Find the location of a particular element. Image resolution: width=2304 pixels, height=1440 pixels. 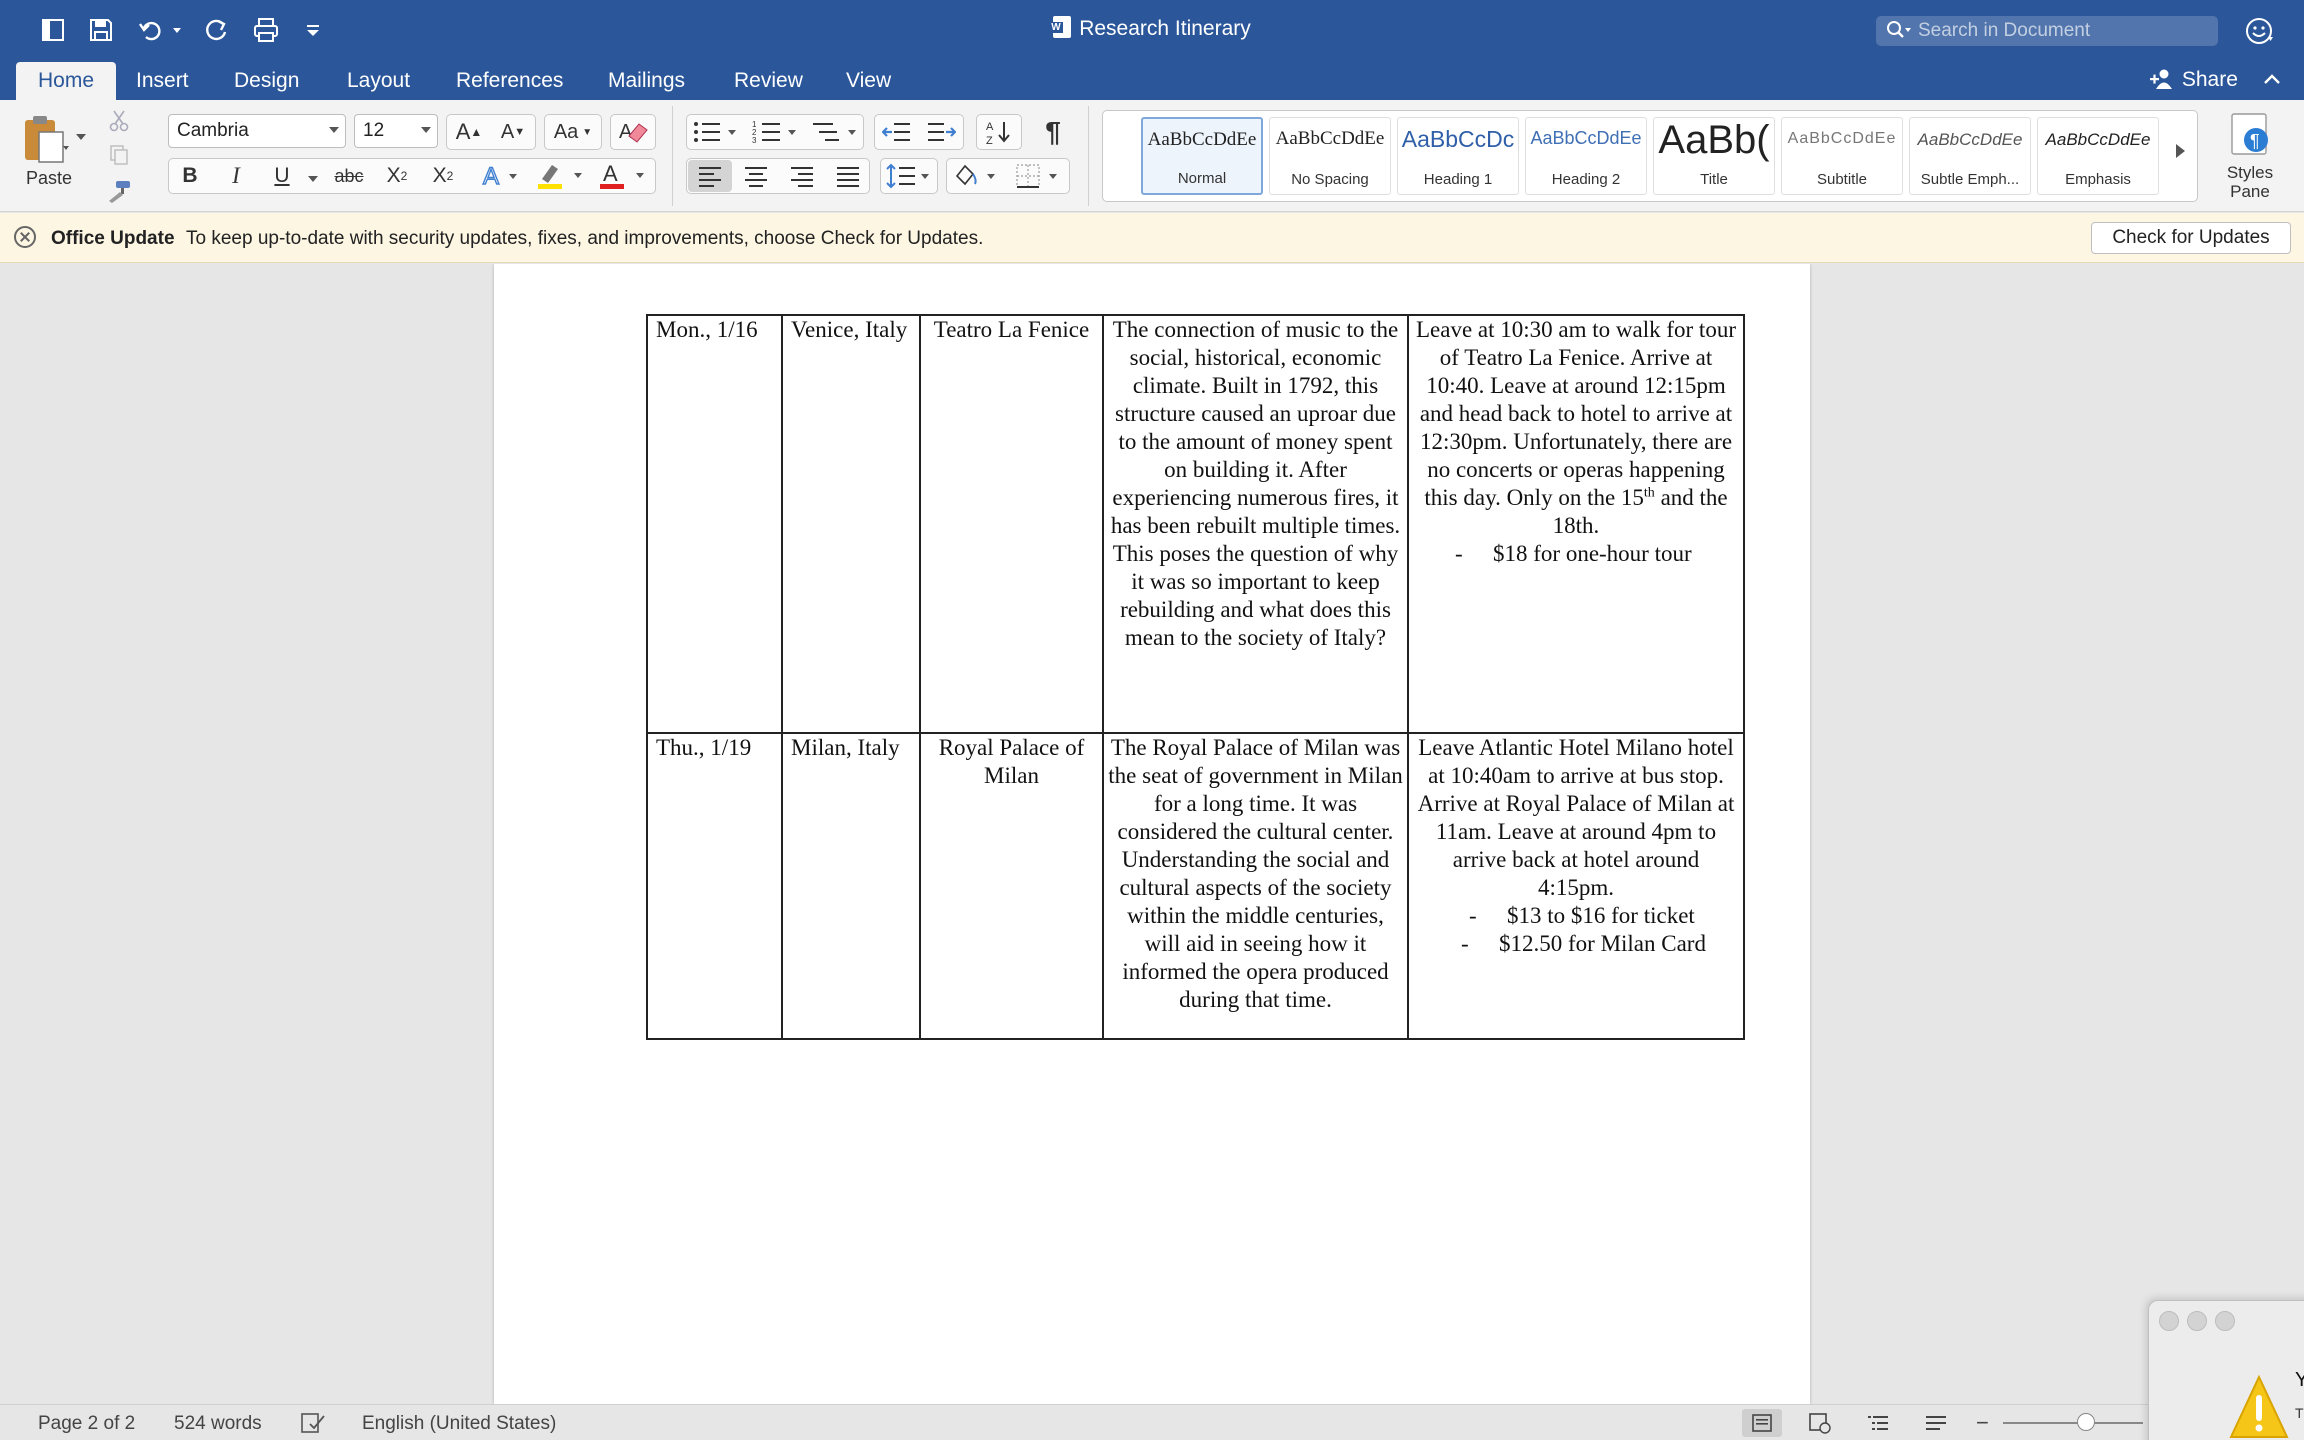

cut-icon is located at coordinates (119, 121).